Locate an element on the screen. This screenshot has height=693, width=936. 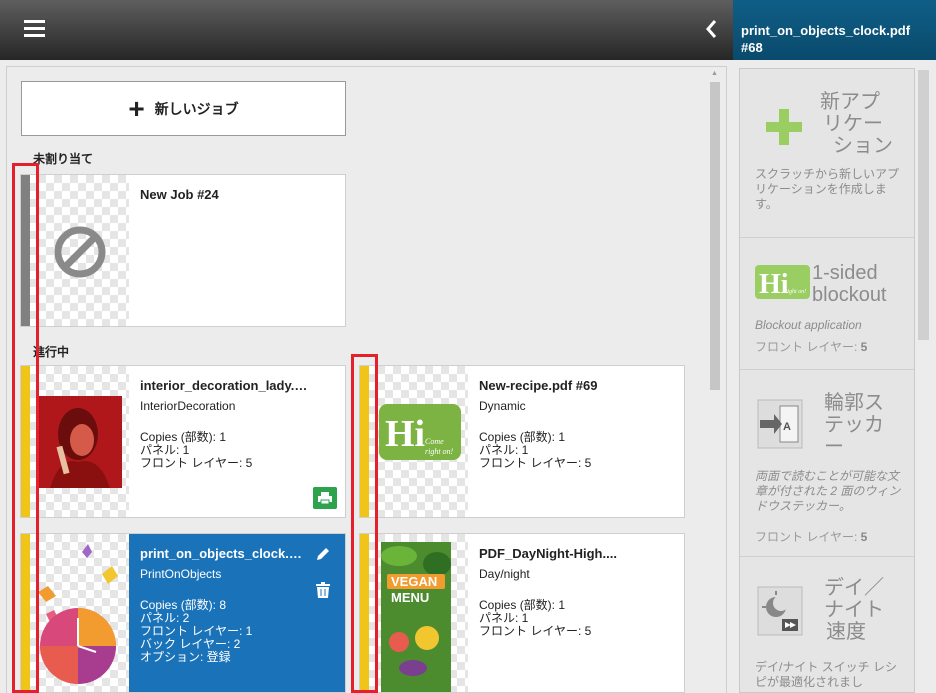
new-job-label: 新しいジョブ is located at coordinates (196, 108).